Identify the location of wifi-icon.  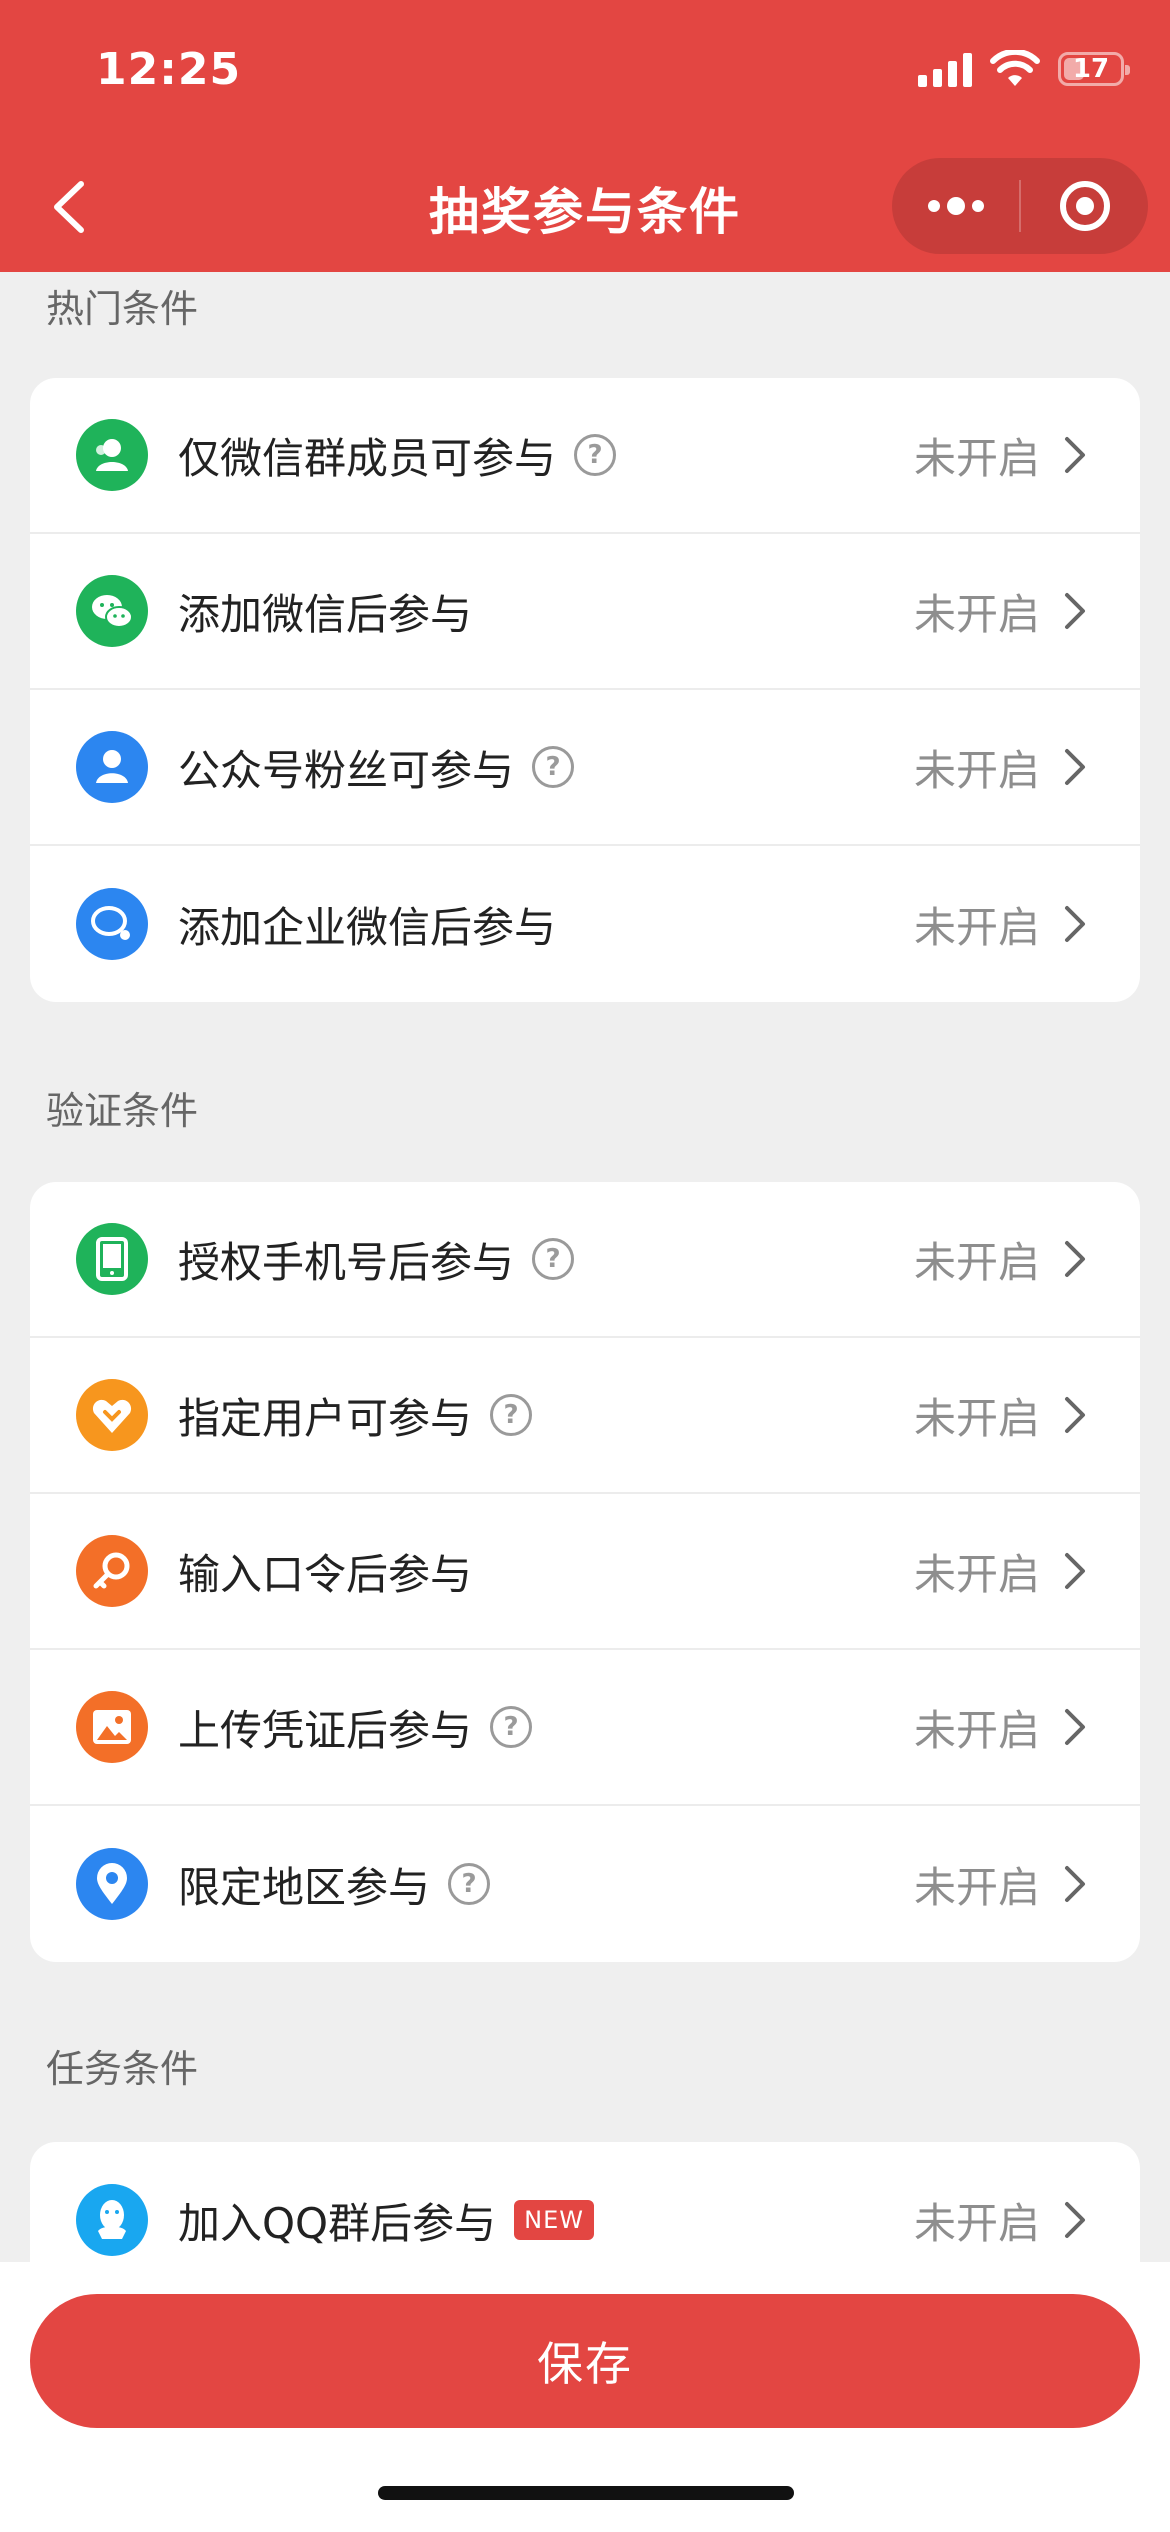
(1015, 68).